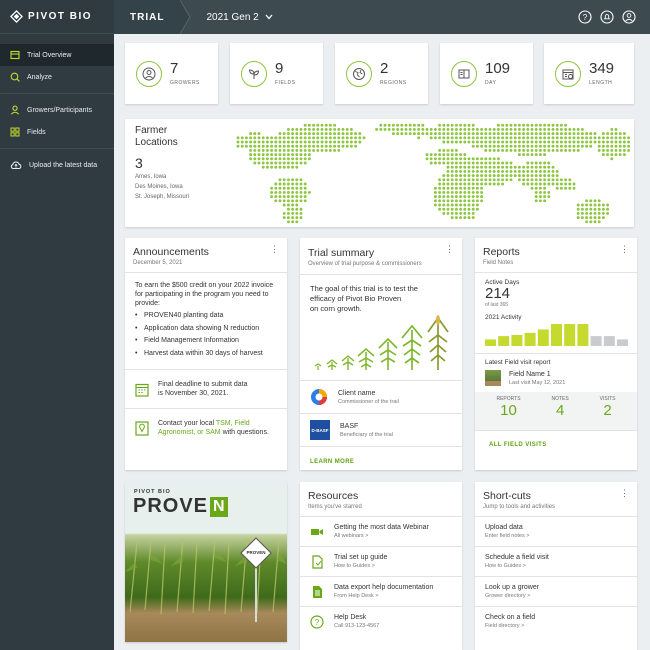 The width and height of the screenshot is (650, 650). Describe the element at coordinates (60, 16) in the screenshot. I see `logo-text: PIVOT BIO` at that location.